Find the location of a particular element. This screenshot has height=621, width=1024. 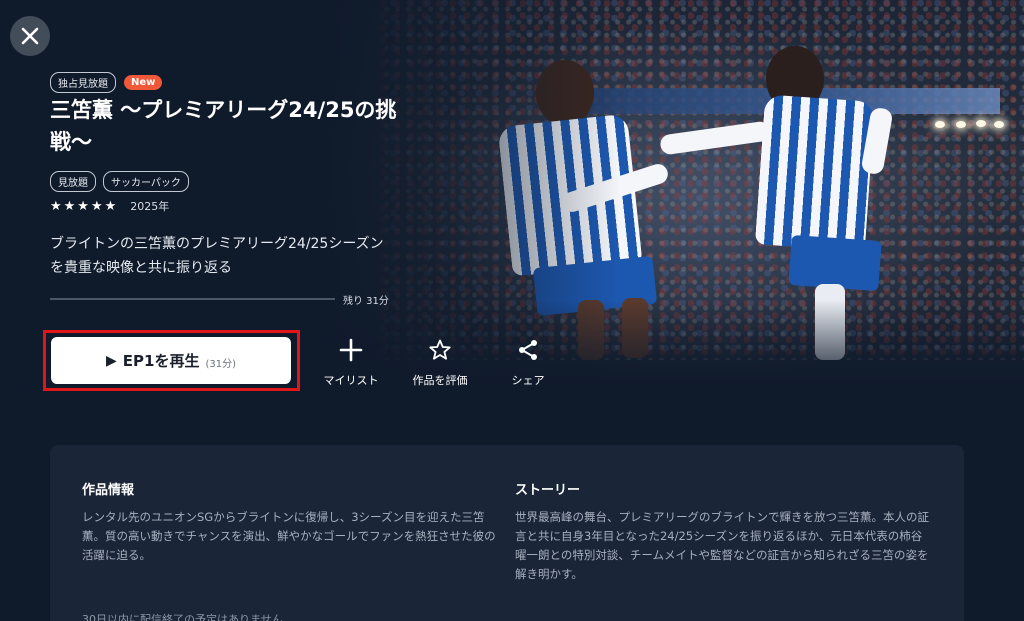

rate-label: 作品を評価 is located at coordinates (440, 380).